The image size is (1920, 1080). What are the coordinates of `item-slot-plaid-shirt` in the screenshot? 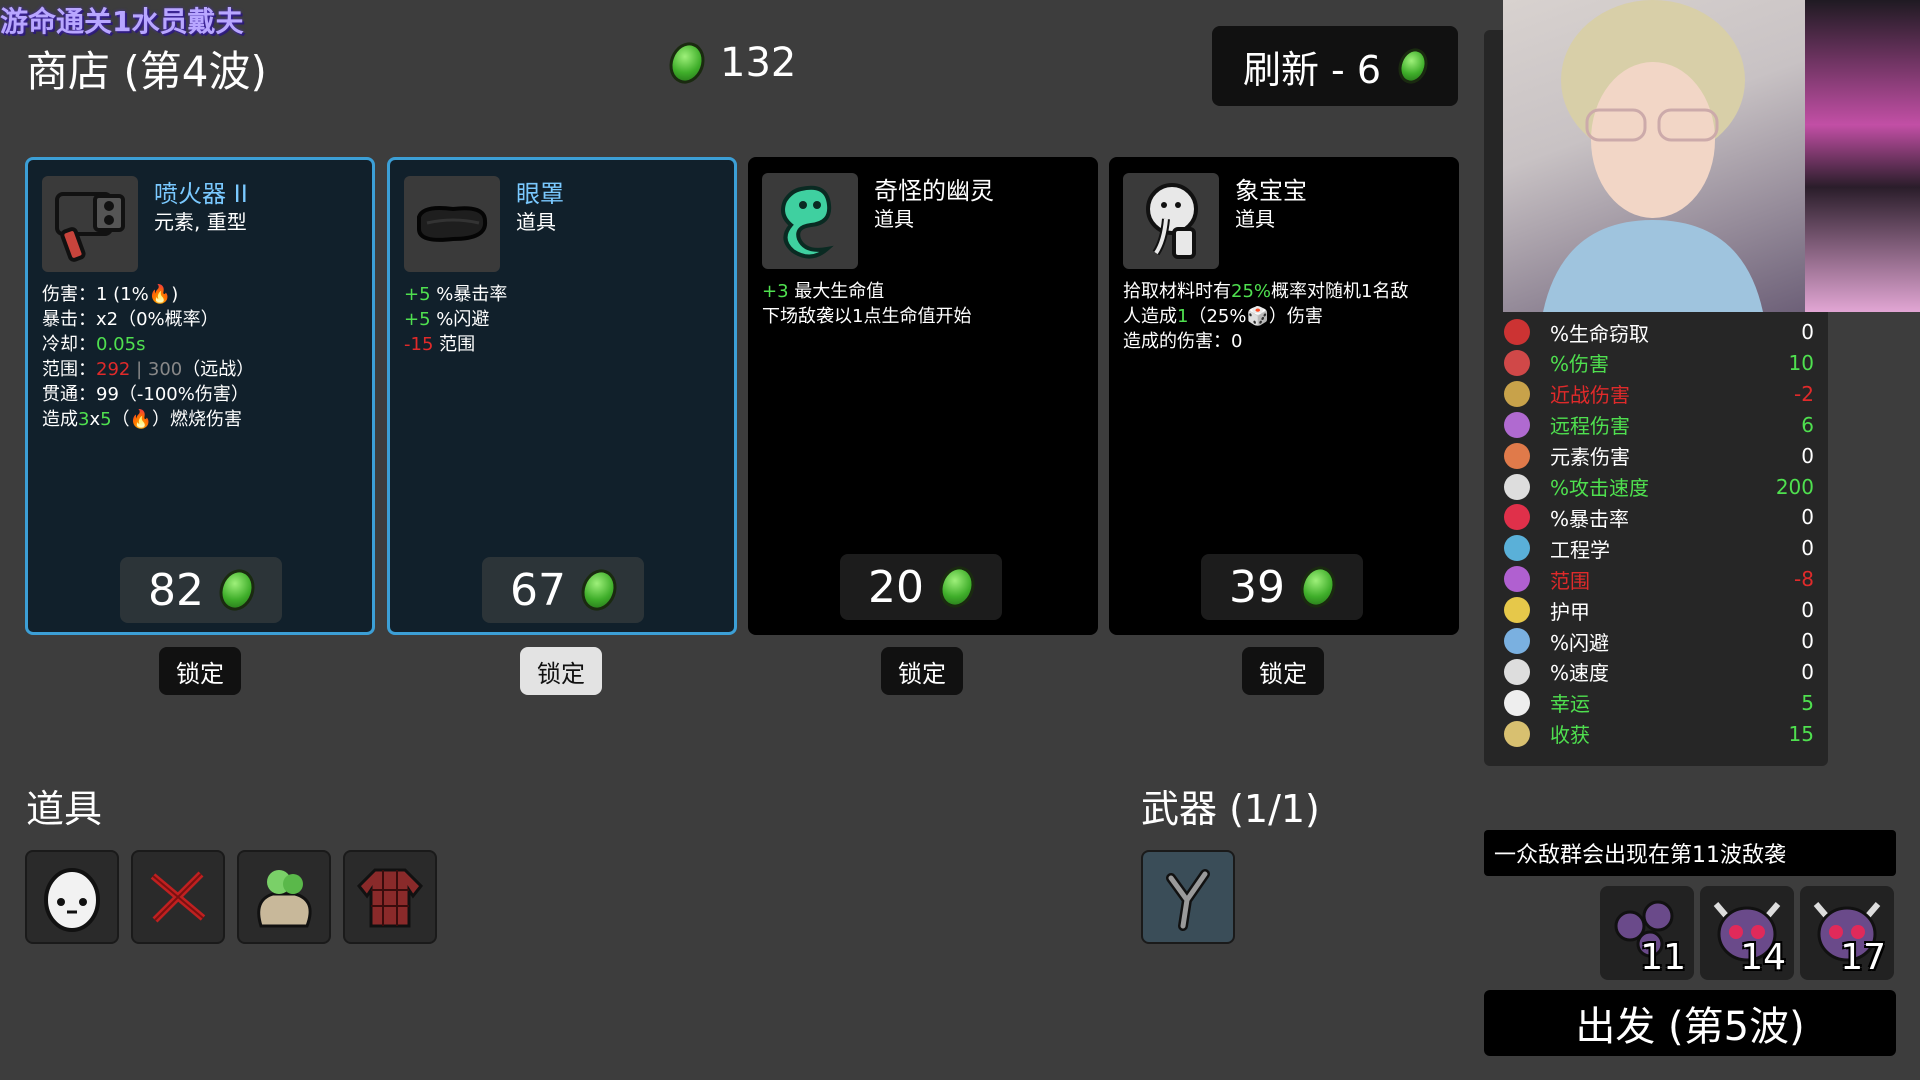 It's located at (390, 897).